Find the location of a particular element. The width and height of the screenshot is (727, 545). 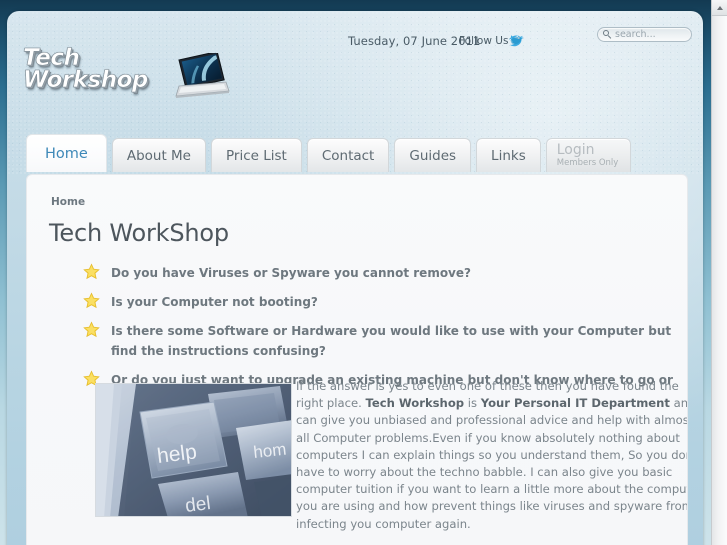

search-icon is located at coordinates (607, 34).